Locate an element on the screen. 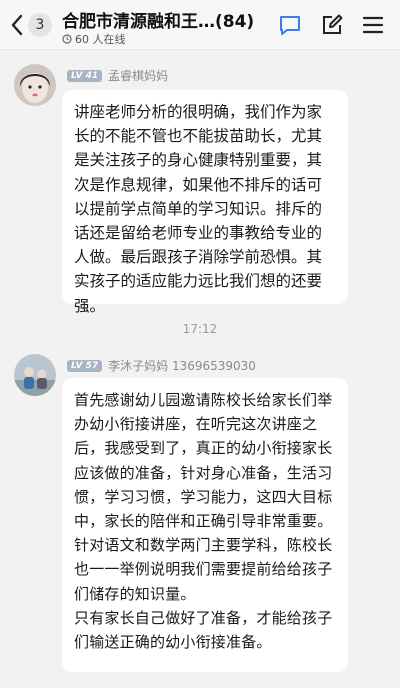  timestamp: 17:12 is located at coordinates (200, 329).